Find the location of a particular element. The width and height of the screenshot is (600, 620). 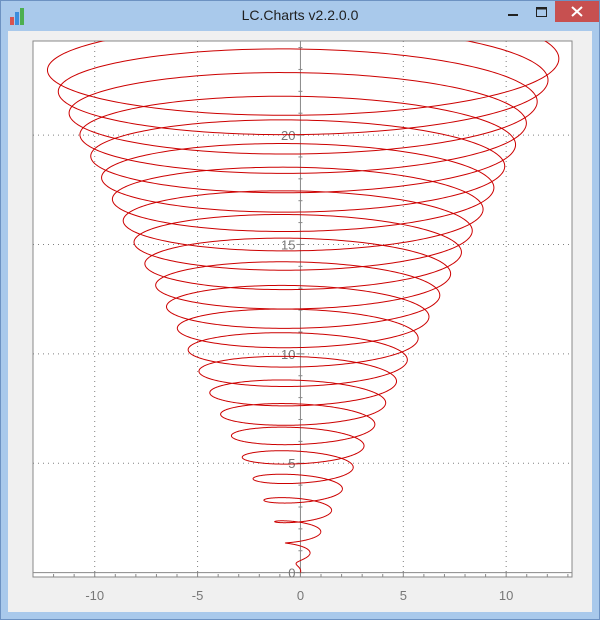

minimize-button is located at coordinates (513, 11).